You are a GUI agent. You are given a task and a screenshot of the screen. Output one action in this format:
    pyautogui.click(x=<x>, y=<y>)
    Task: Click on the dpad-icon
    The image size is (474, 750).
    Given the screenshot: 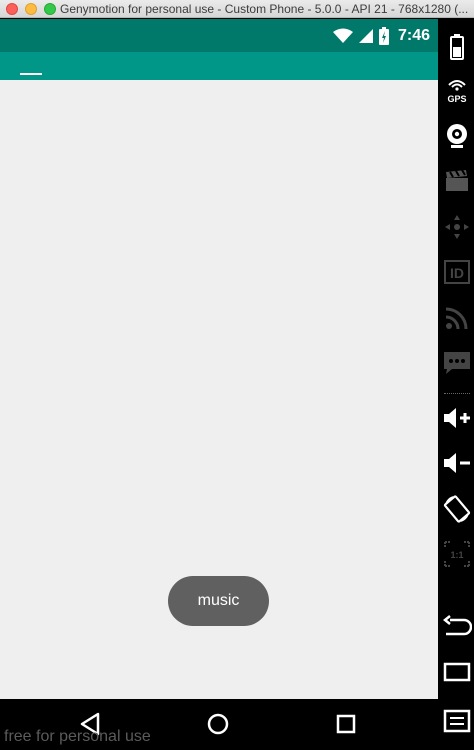 What is the action you would take?
    pyautogui.click(x=457, y=227)
    